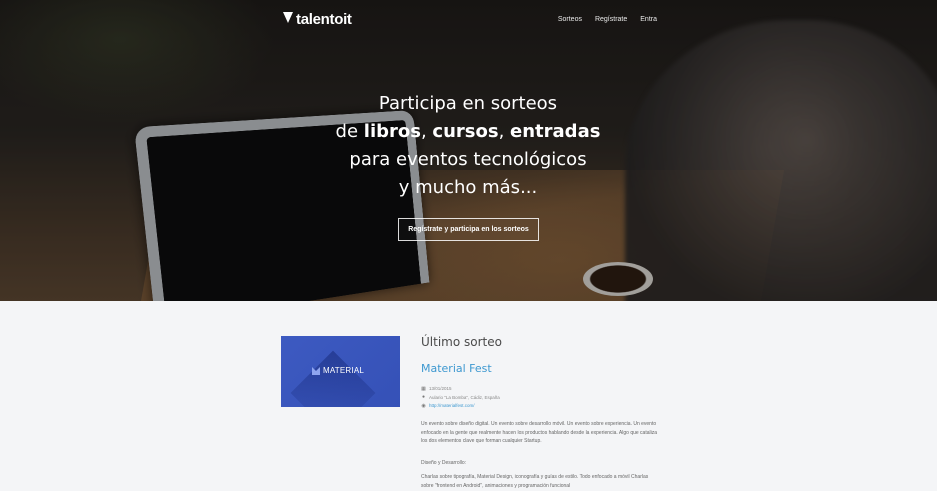 The width and height of the screenshot is (937, 491). Describe the element at coordinates (611, 19) in the screenshot. I see `nav-link-registrate: Regístrate` at that location.